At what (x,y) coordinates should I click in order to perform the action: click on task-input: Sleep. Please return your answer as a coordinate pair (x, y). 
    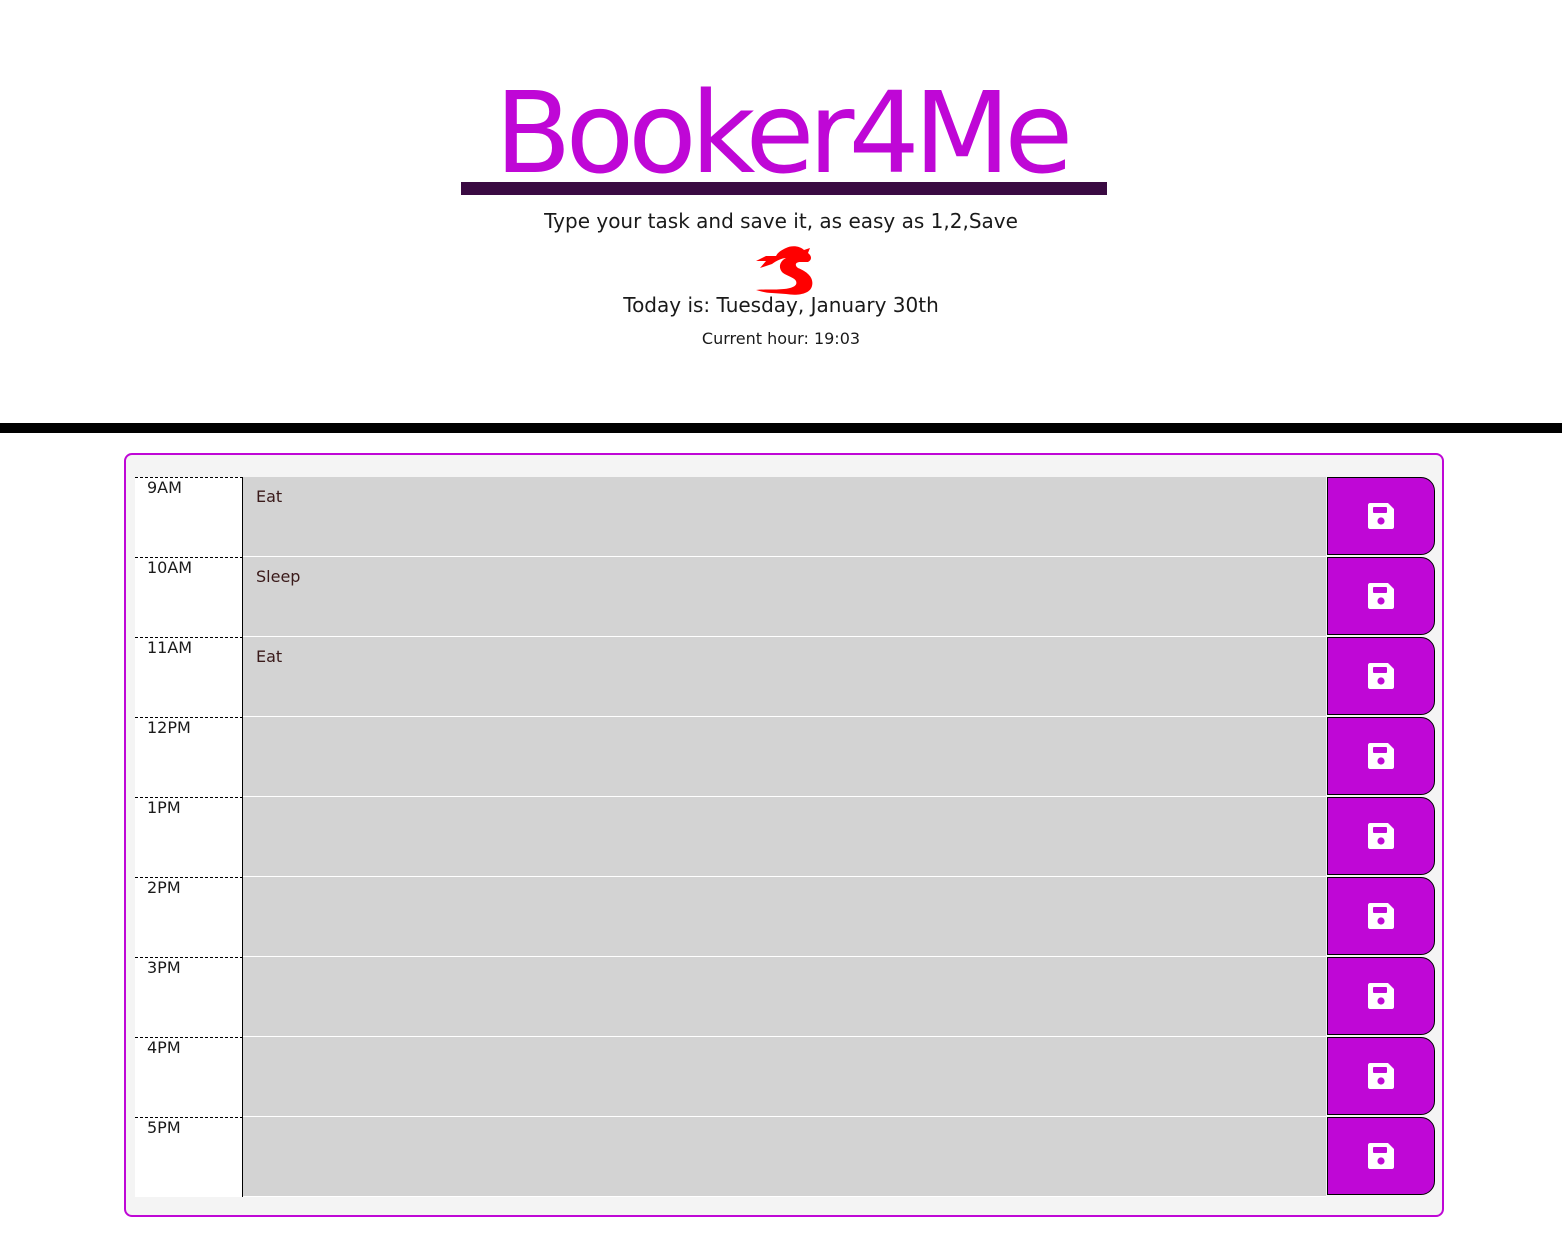
    Looking at the image, I should click on (784, 597).